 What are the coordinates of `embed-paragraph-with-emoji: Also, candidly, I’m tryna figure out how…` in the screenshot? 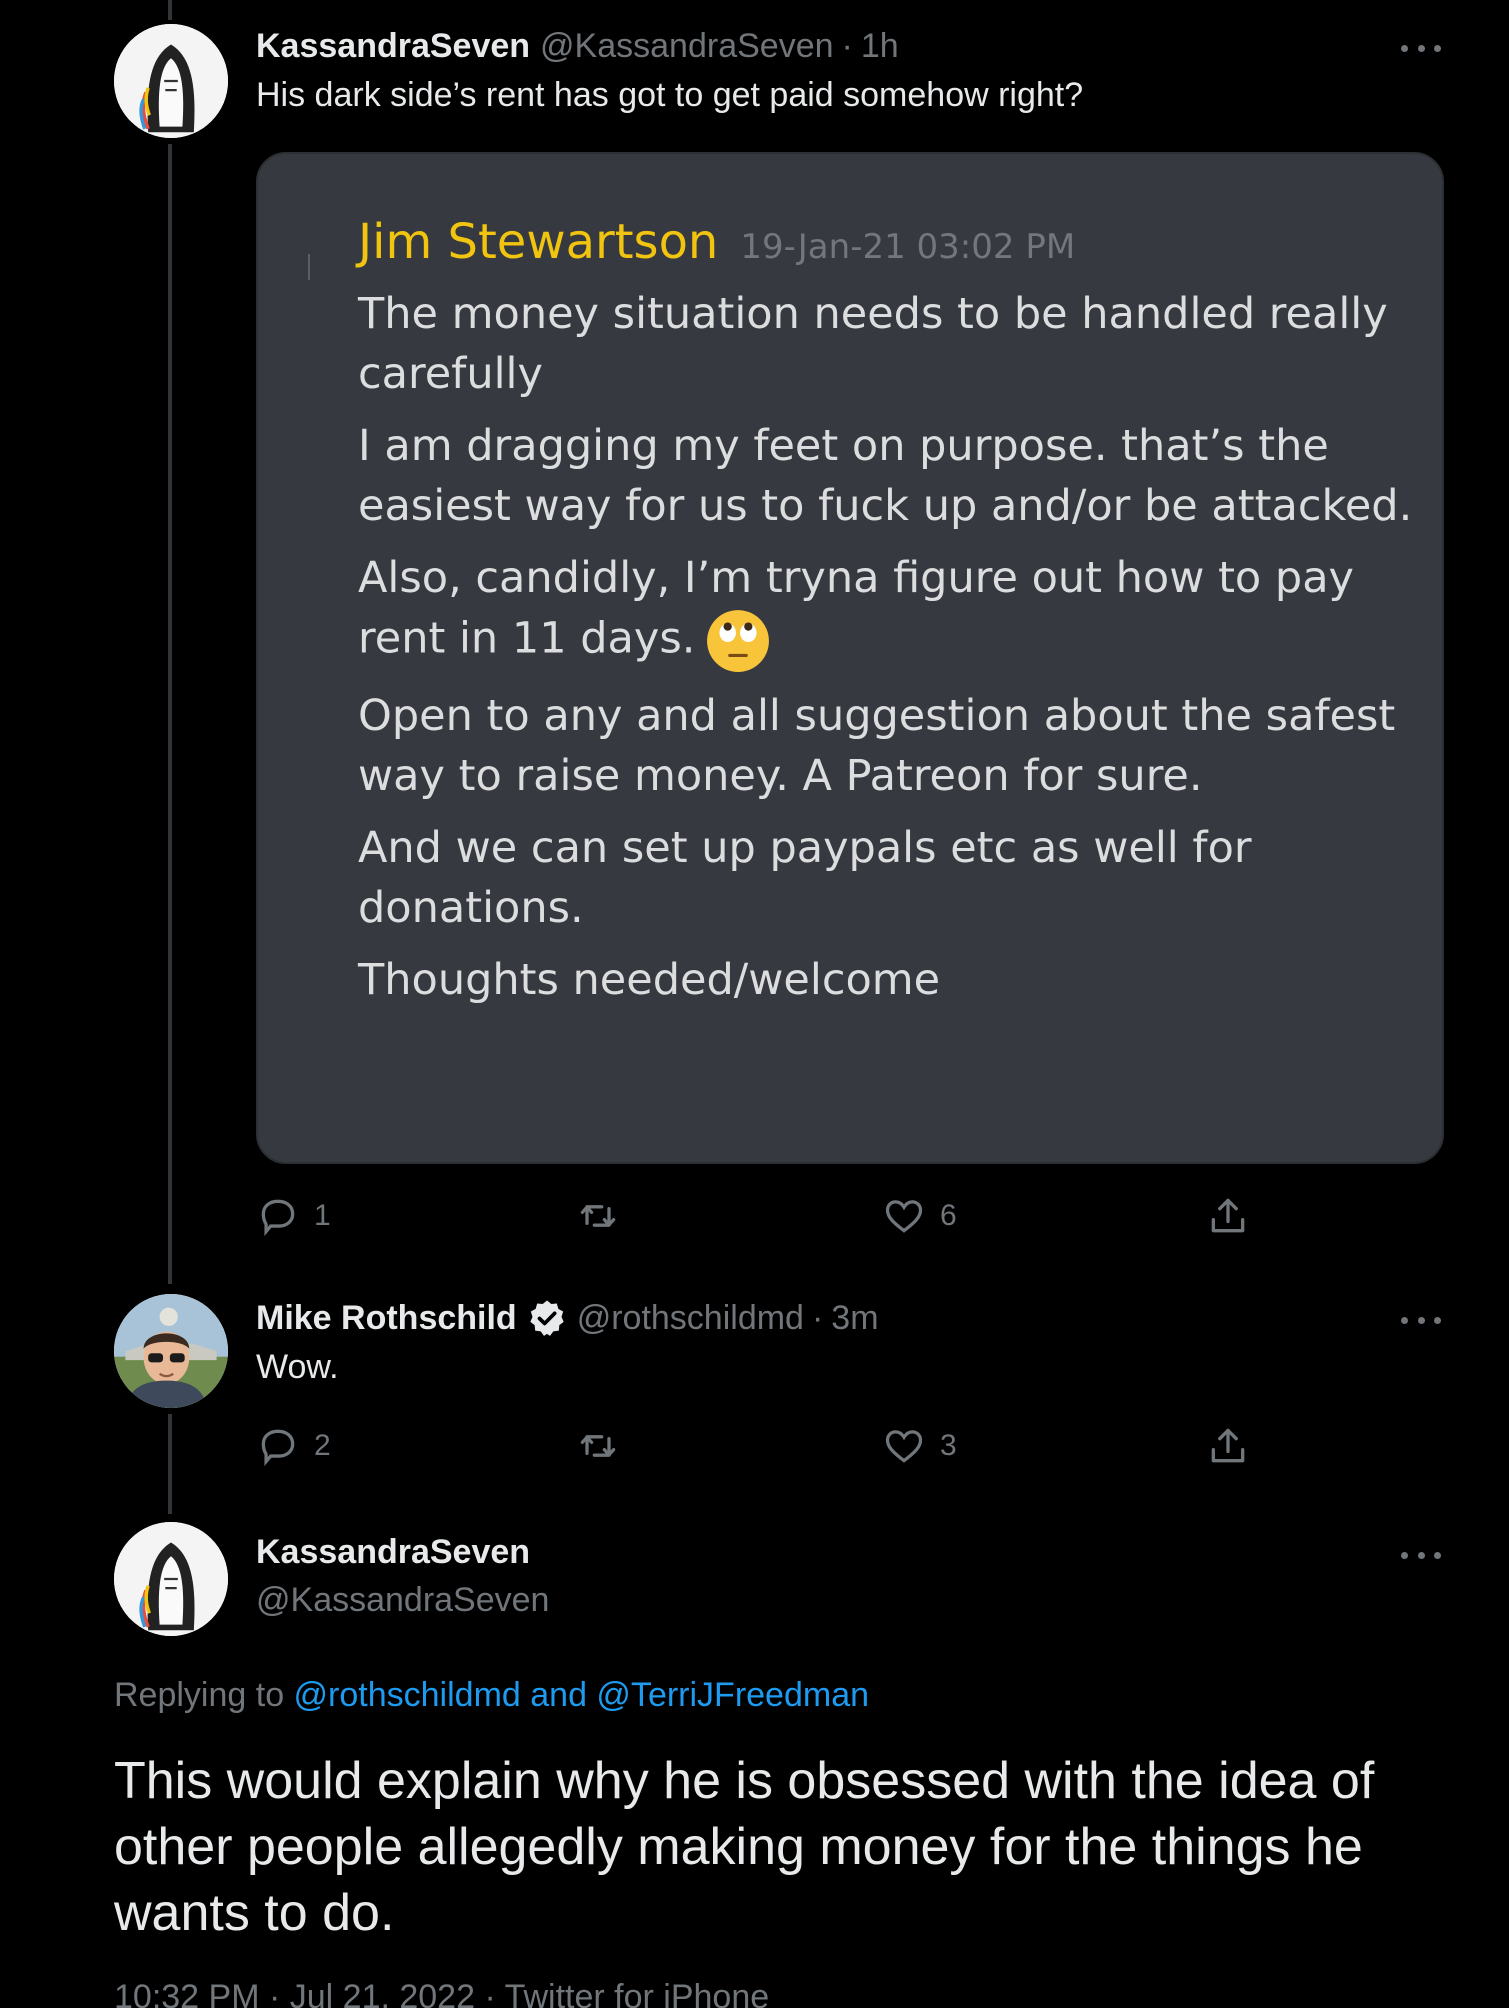 It's located at (888, 611).